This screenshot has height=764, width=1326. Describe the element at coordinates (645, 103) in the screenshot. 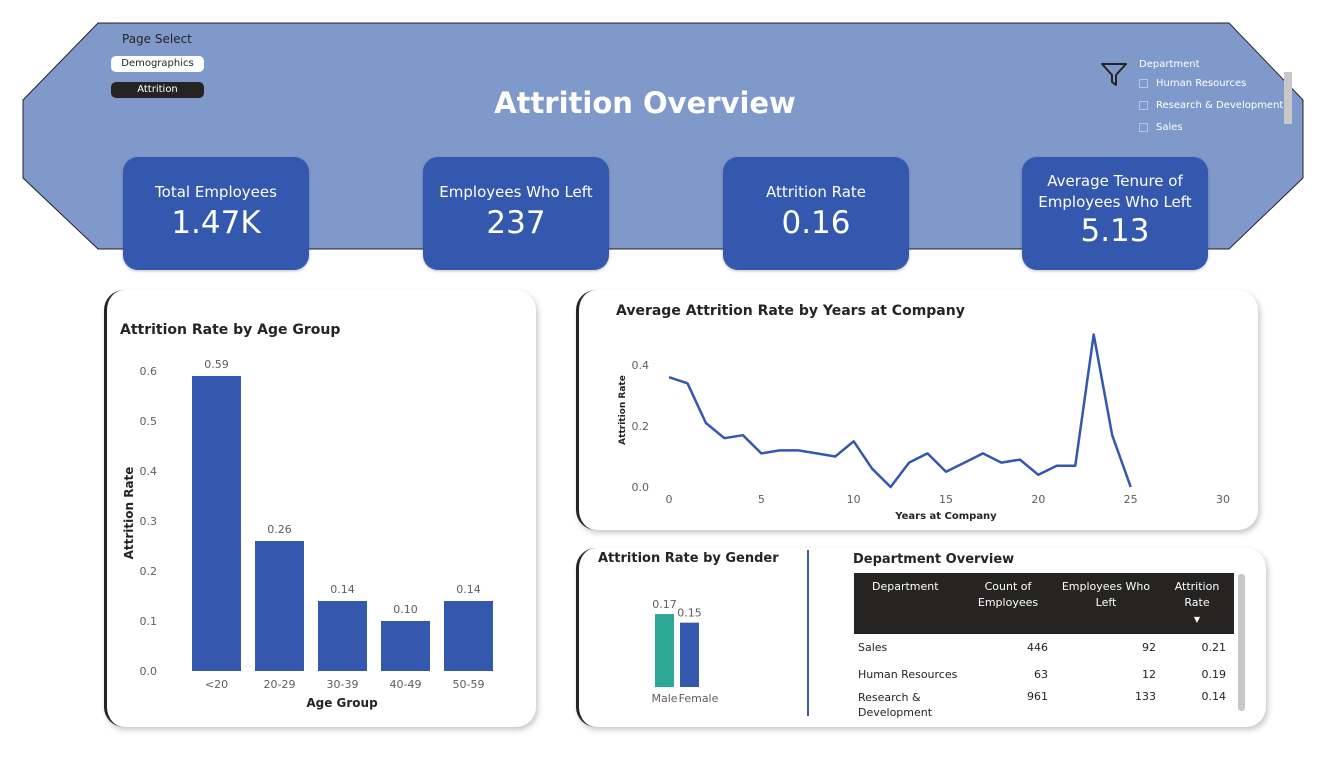

I see `page-title: Attrition Overview` at that location.